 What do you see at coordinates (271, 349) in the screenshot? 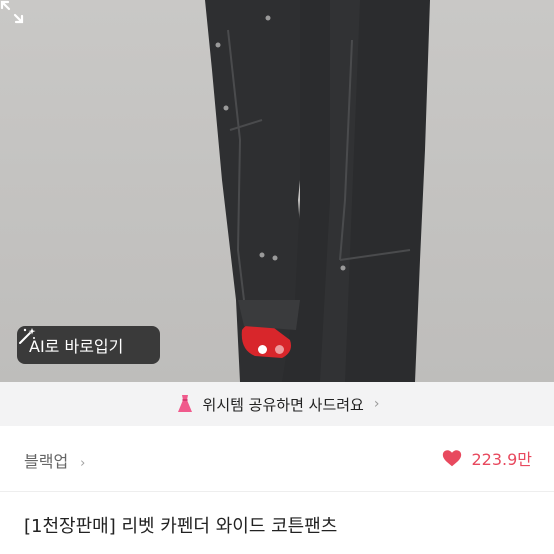
I see `carousel-indicator` at bounding box center [271, 349].